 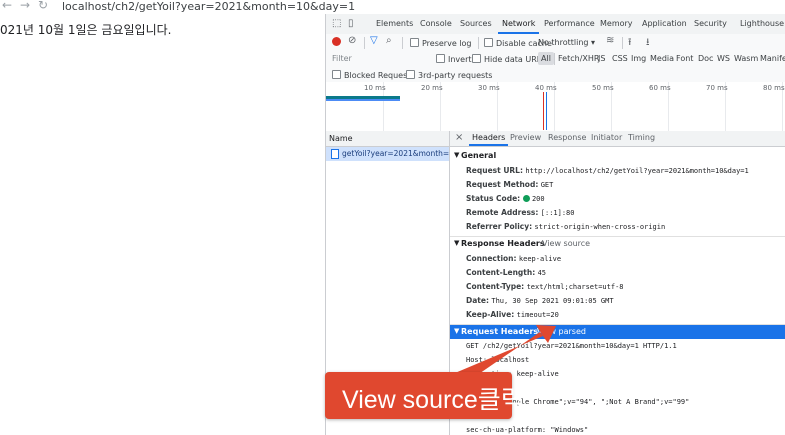 I want to click on annotation-arrow, so click(x=505, y=352).